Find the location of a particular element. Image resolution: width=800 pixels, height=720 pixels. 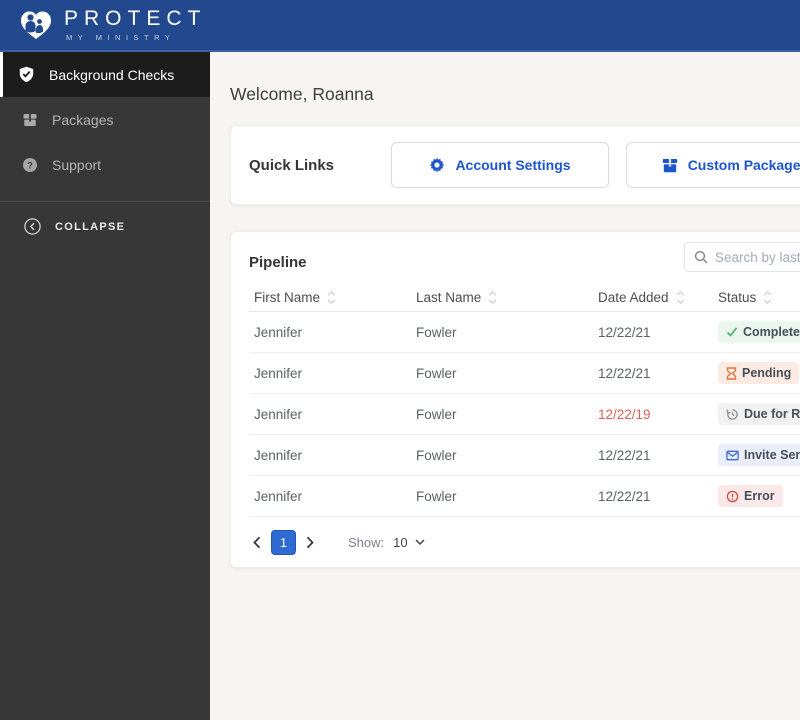

previous-page-button is located at coordinates (257, 542).